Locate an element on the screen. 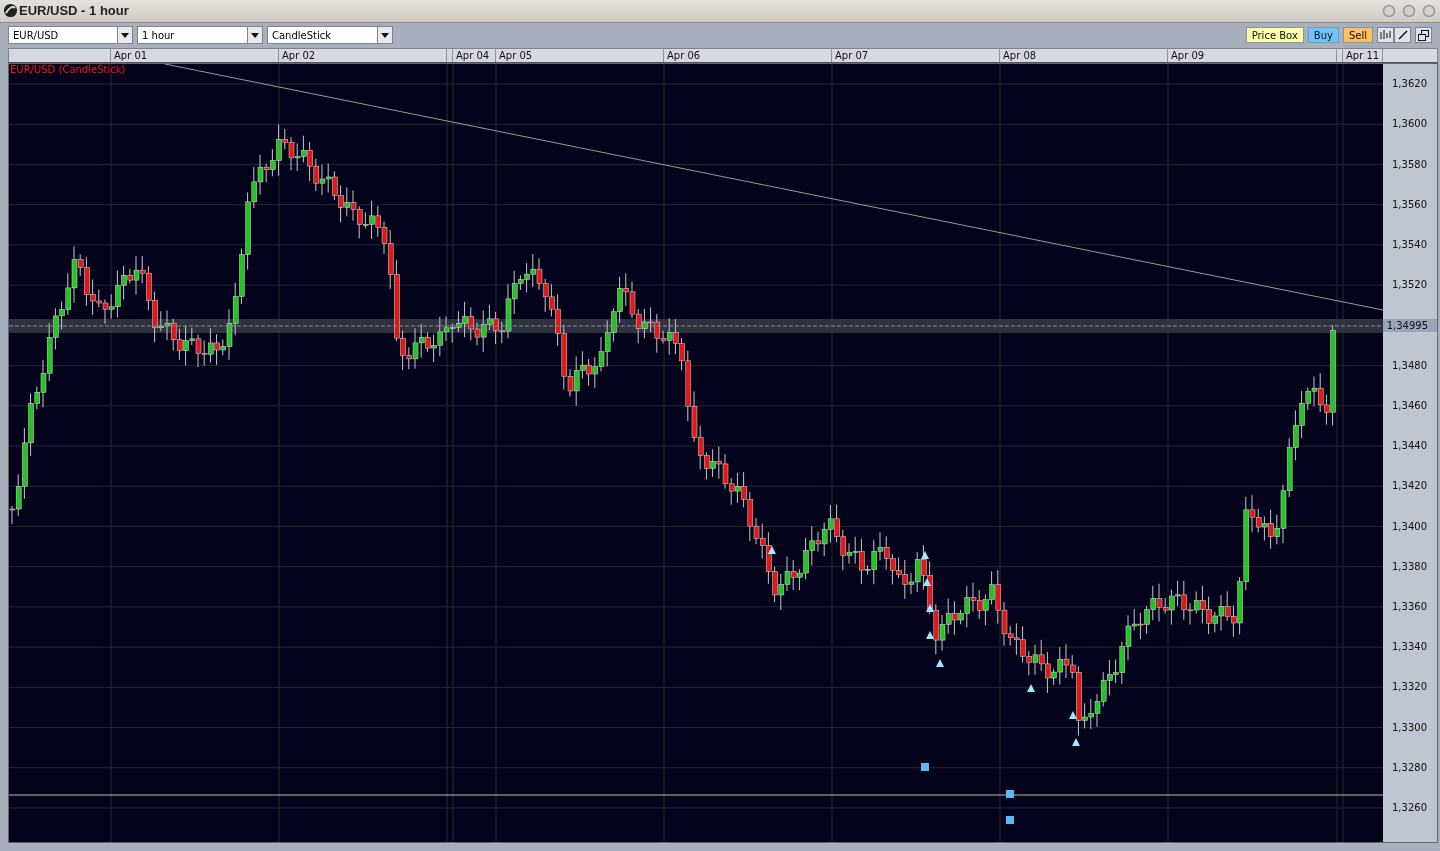  chart-legend: EUR/USD (CandleStick) is located at coordinates (68, 69).